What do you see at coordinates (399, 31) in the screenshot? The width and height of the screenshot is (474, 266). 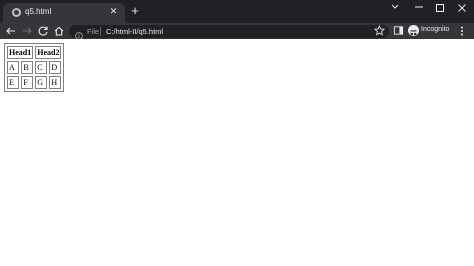 I see `side-panel-icon` at bounding box center [399, 31].